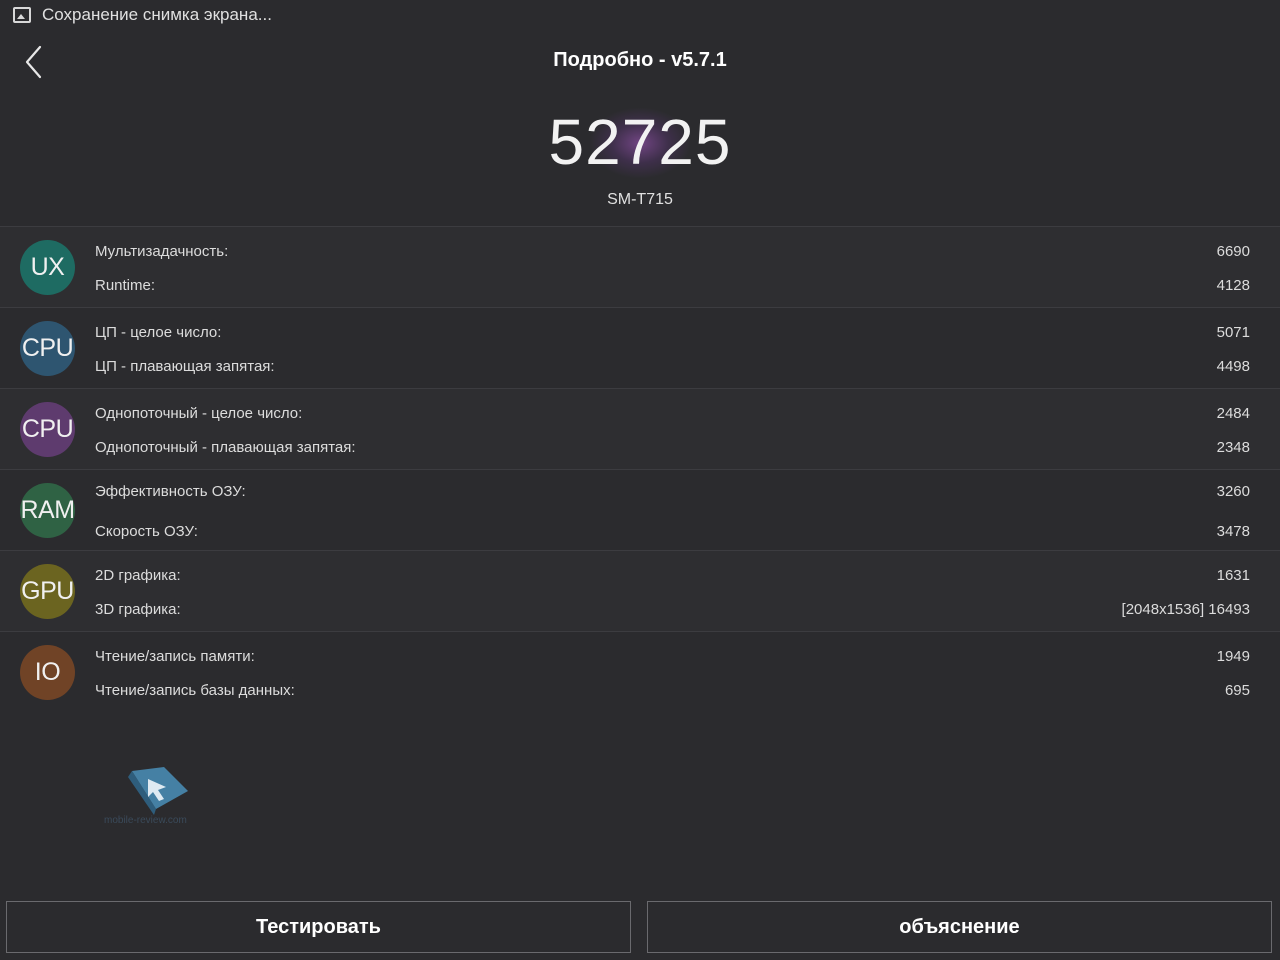  Describe the element at coordinates (672, 366) in the screenshot. I see `list-item: ЦП - плавающая запятая: 4498` at that location.